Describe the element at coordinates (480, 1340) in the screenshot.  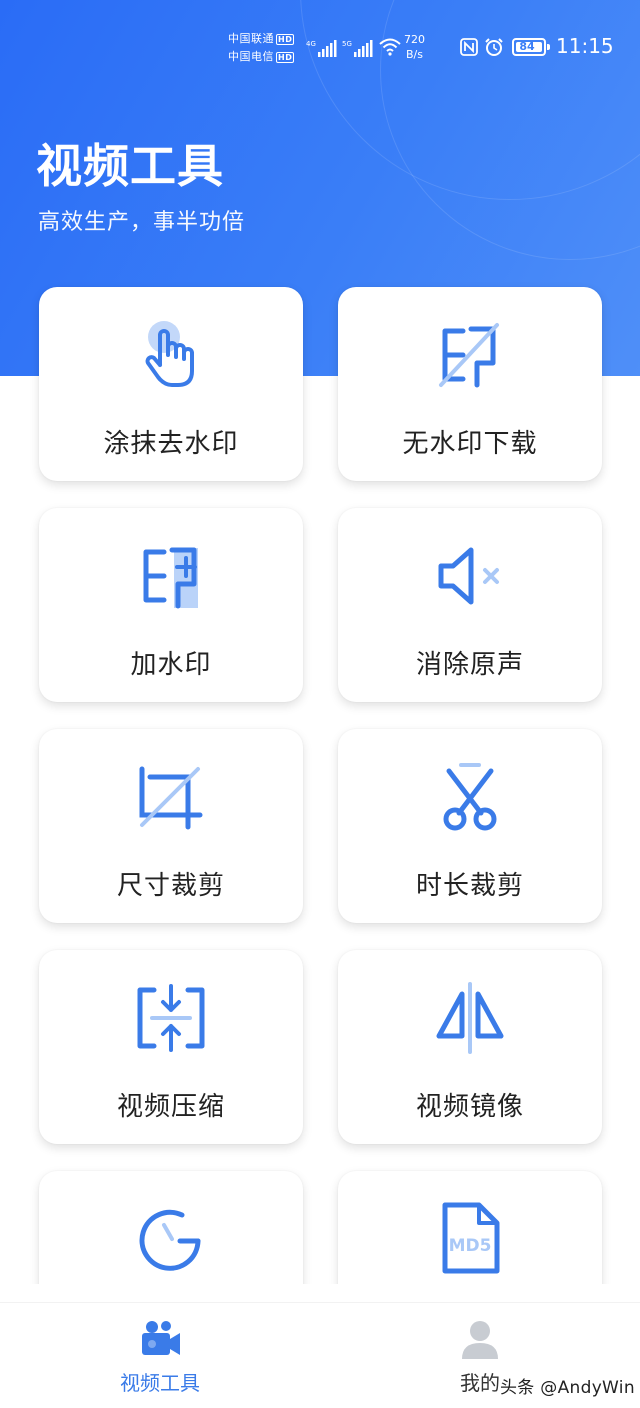
I see `user-icon` at that location.